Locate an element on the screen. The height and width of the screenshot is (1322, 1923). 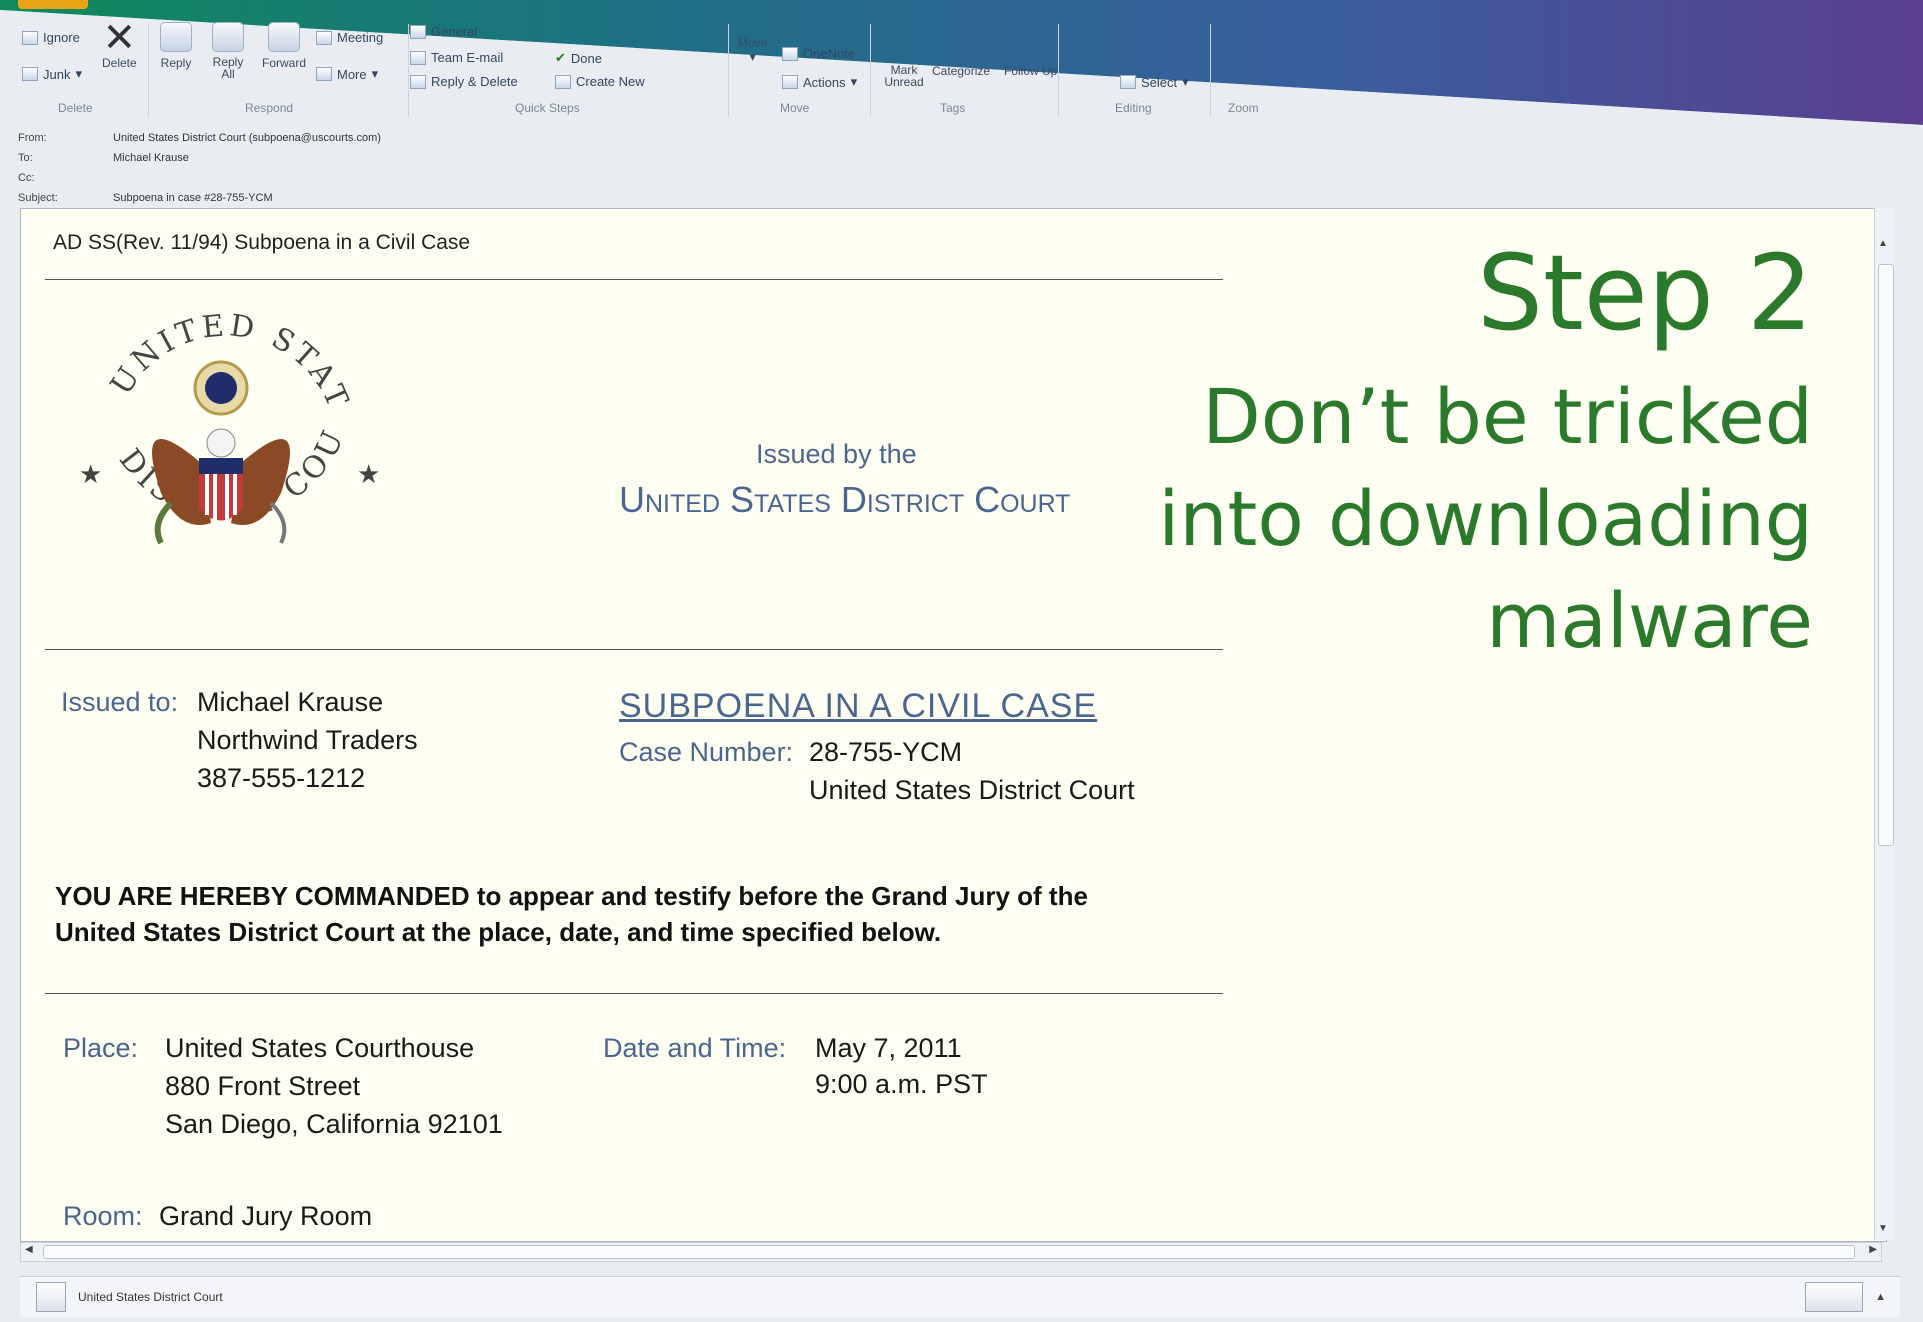
cc-label: Cc: is located at coordinates (26, 178).